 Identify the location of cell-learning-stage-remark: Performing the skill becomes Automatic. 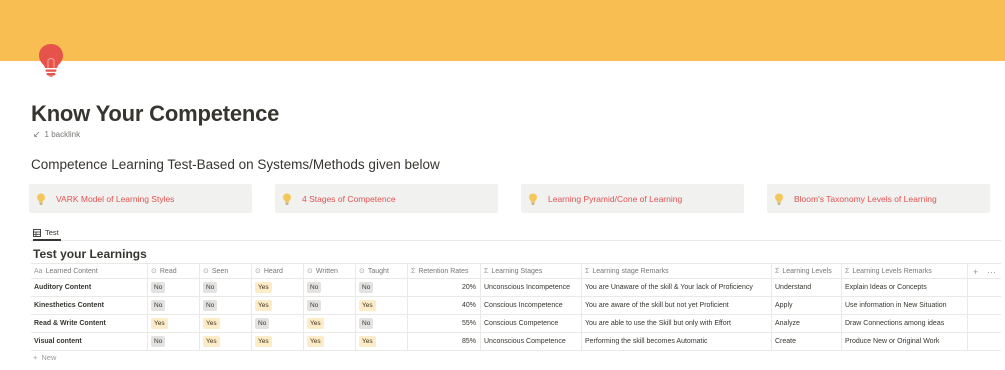
(677, 341).